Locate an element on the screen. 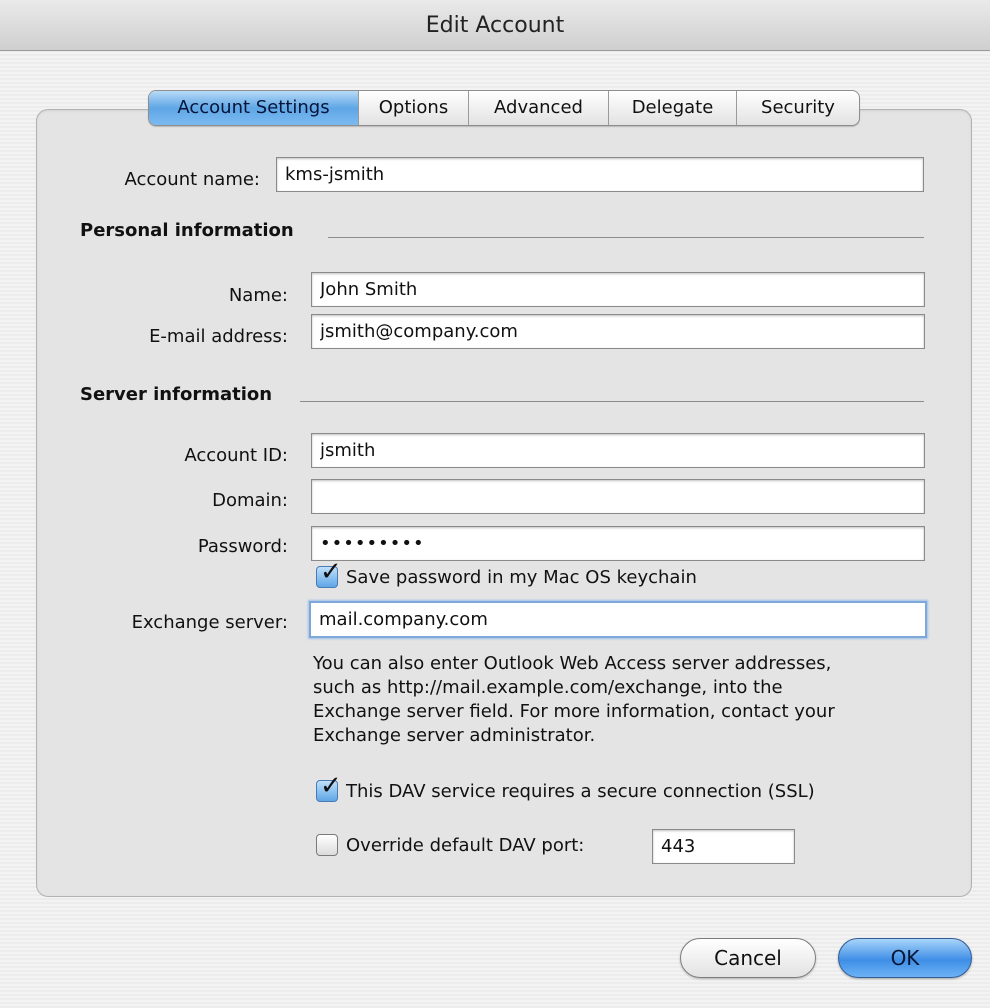  tab-account-settings: Account Settings is located at coordinates (254, 108).